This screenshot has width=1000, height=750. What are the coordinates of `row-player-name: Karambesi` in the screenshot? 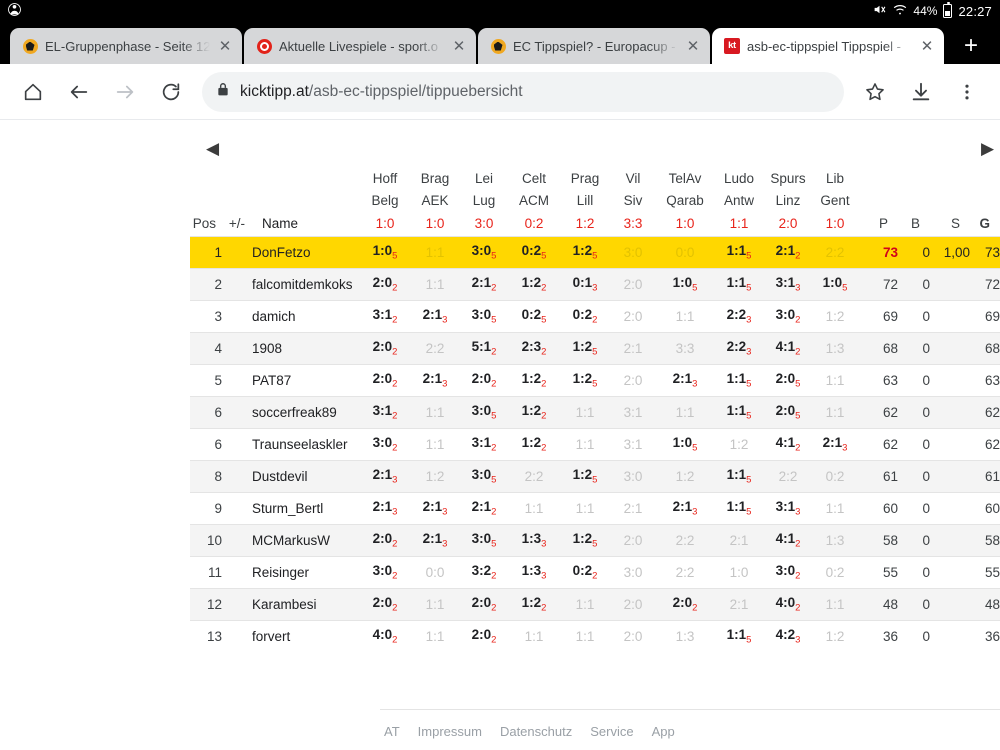 It's located at (306, 604).